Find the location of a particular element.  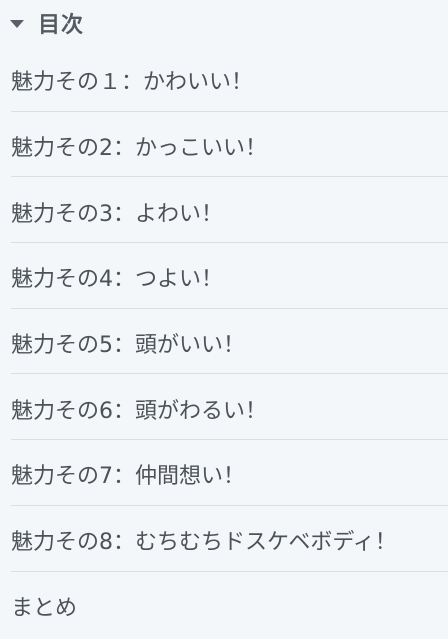

toc-link-4: 魅力その4：つよい！ is located at coordinates (229, 276).